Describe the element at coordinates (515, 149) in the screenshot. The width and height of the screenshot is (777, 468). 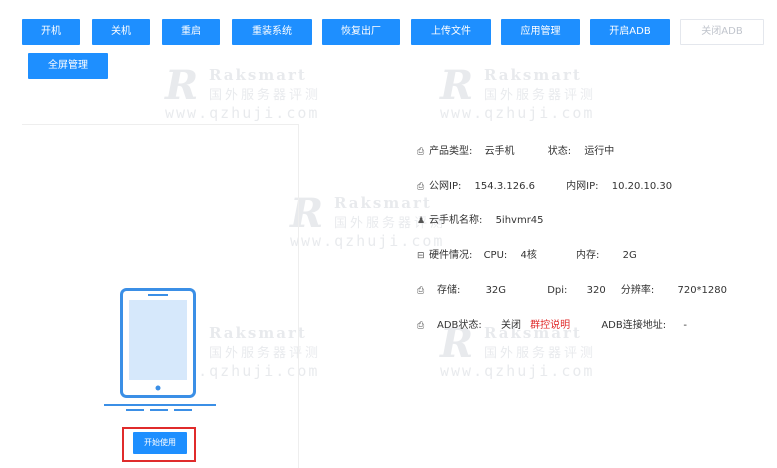
I see `info-product-row: ⎙ 产品类型: 云手机 状态: 运行中` at that location.